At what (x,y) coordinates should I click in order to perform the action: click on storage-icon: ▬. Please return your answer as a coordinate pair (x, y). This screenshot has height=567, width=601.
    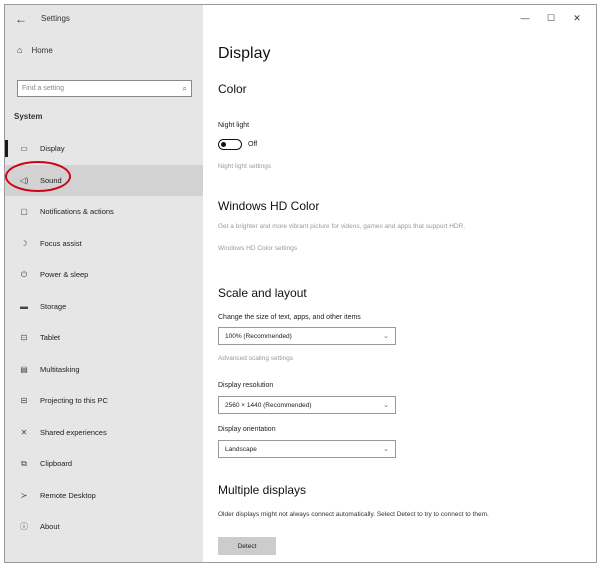
    Looking at the image, I should click on (24, 306).